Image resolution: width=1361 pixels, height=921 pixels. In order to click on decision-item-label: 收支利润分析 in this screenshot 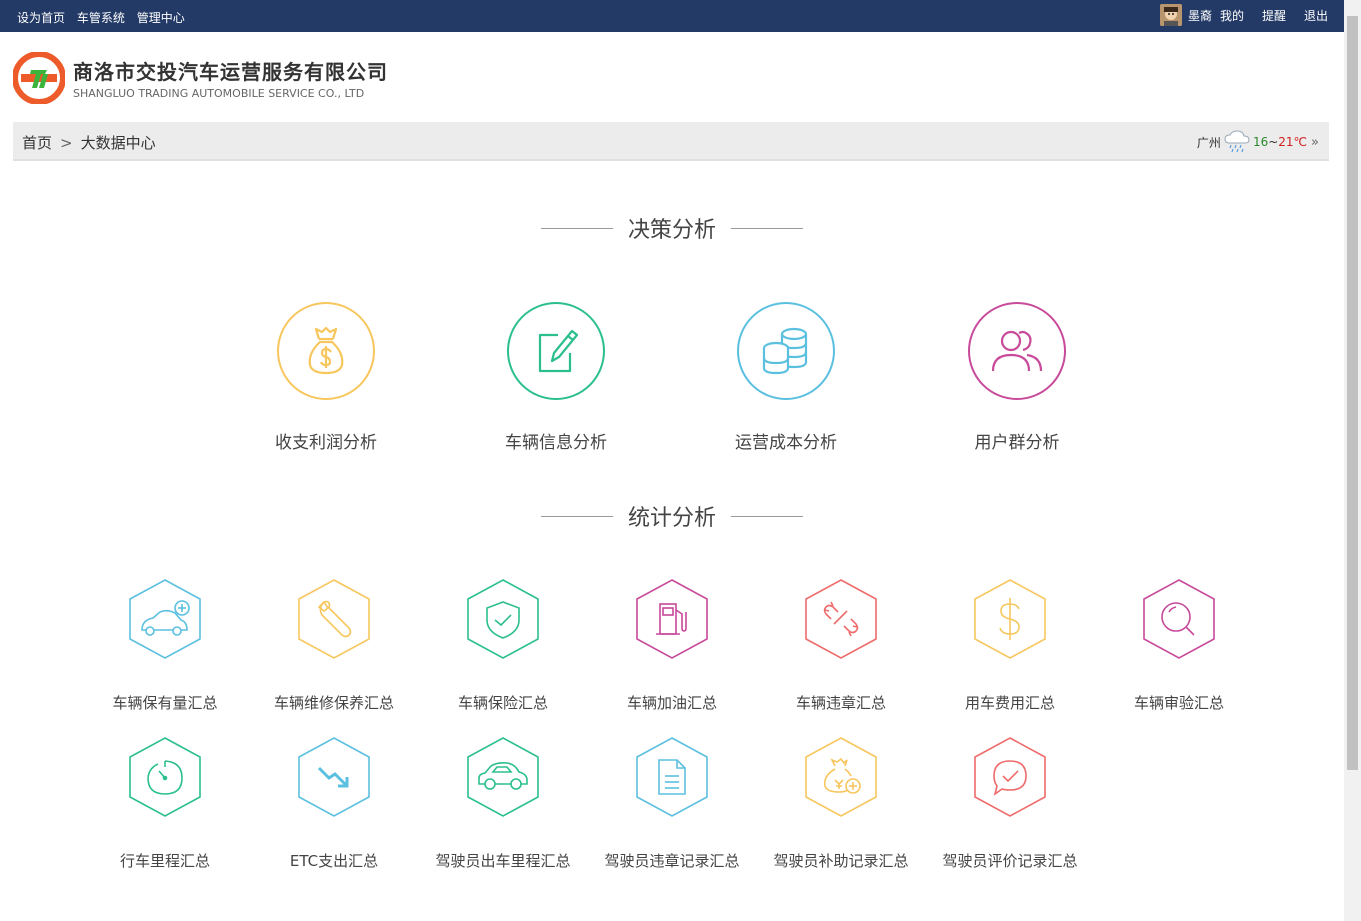, I will do `click(326, 443)`.